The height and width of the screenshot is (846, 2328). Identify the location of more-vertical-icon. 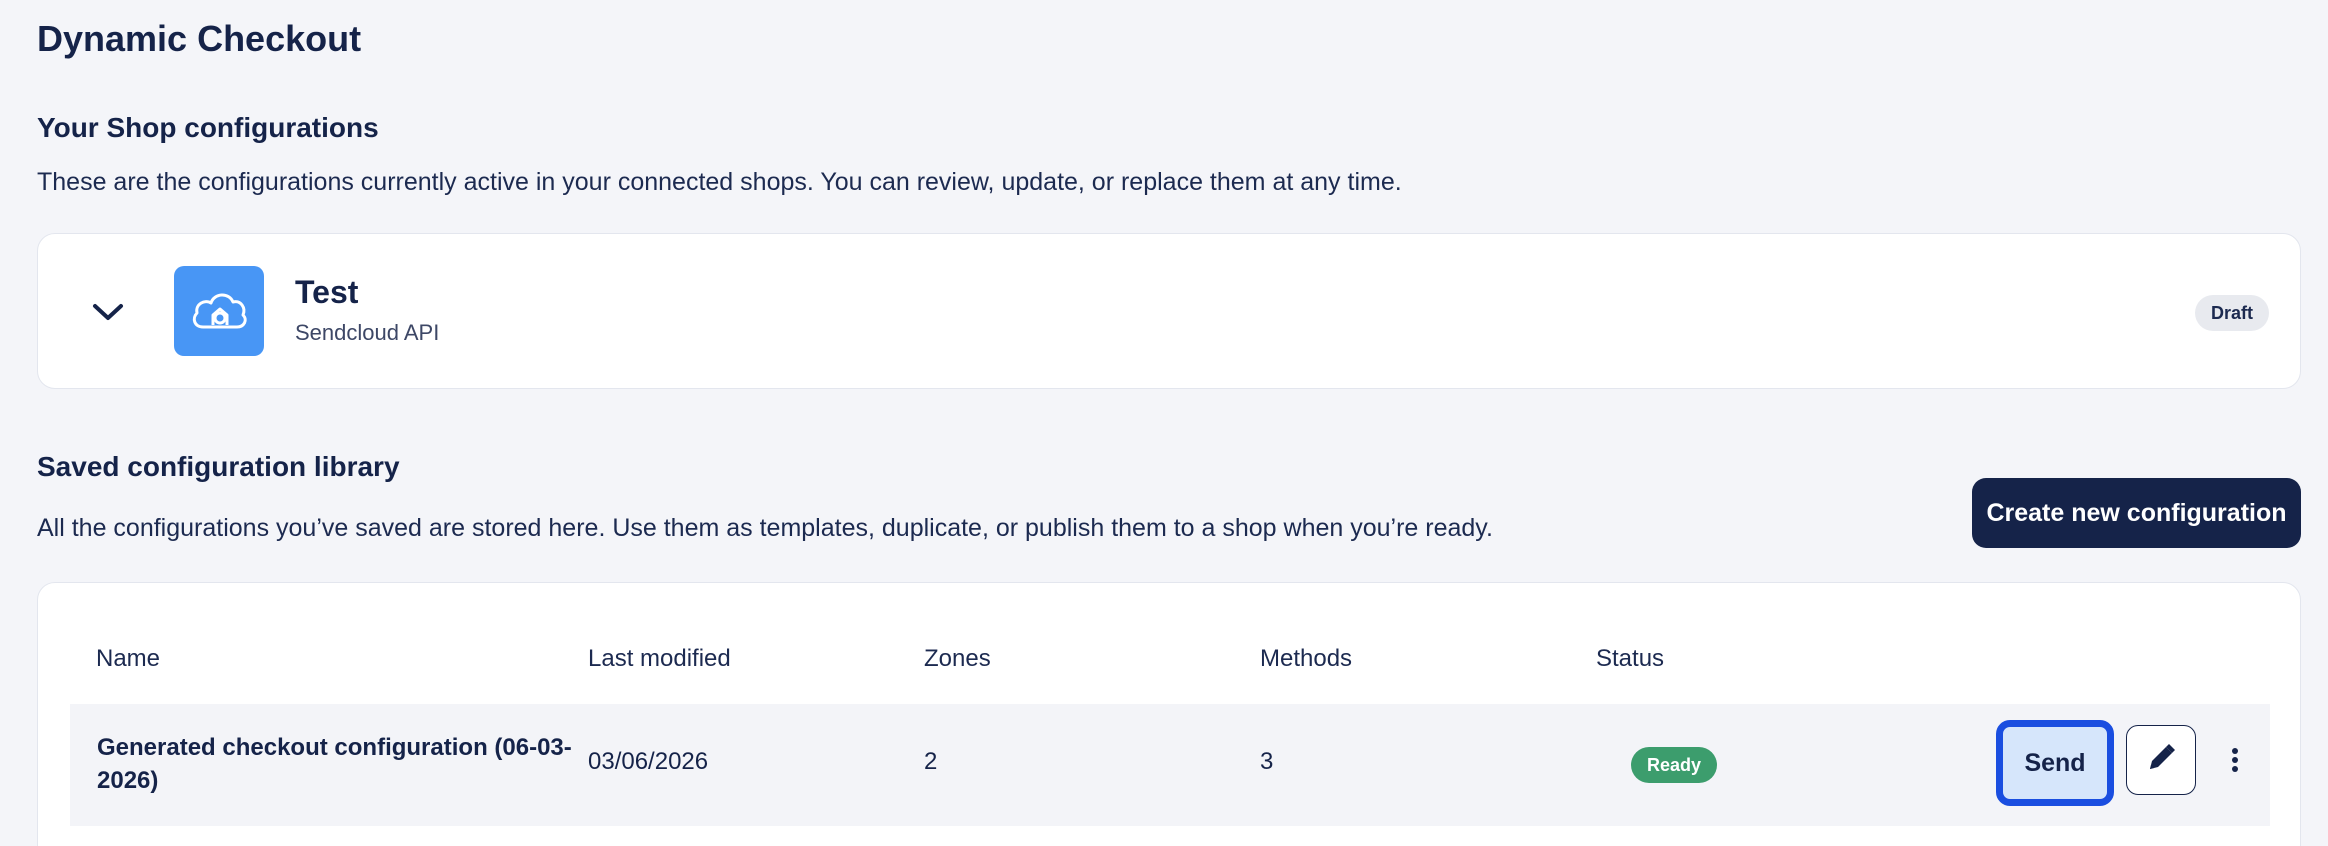
(2235, 760).